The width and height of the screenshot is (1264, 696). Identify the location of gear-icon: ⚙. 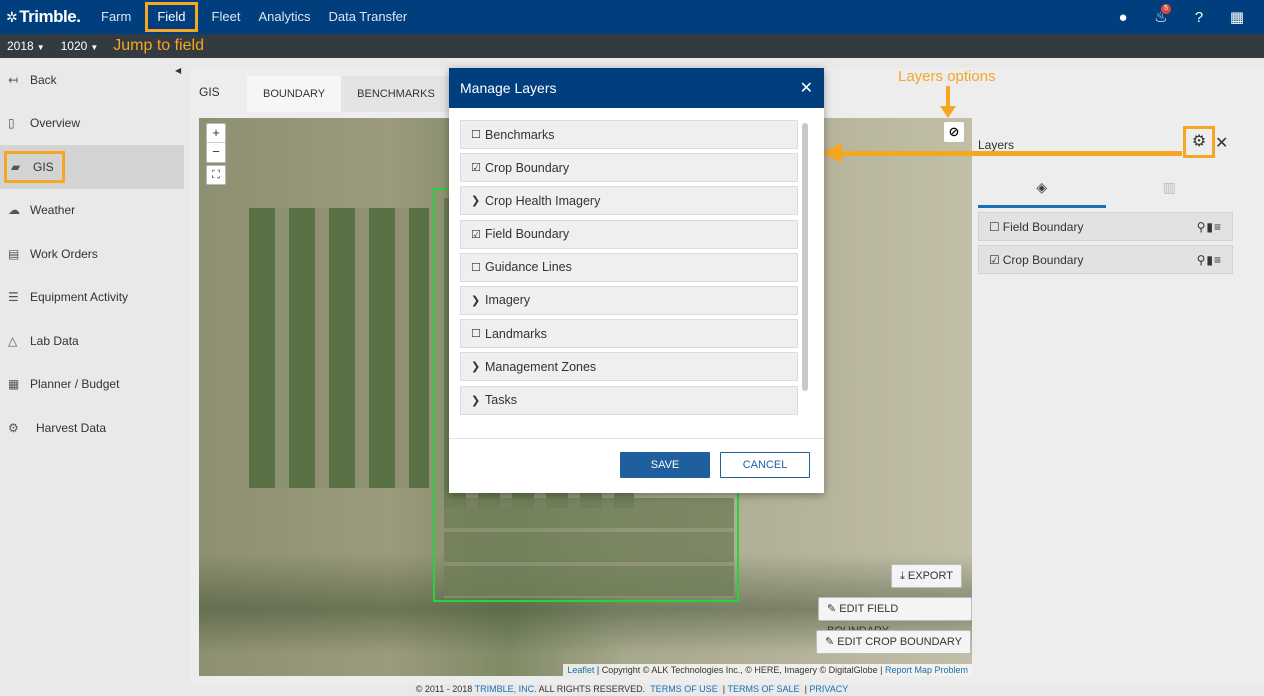
(1199, 142).